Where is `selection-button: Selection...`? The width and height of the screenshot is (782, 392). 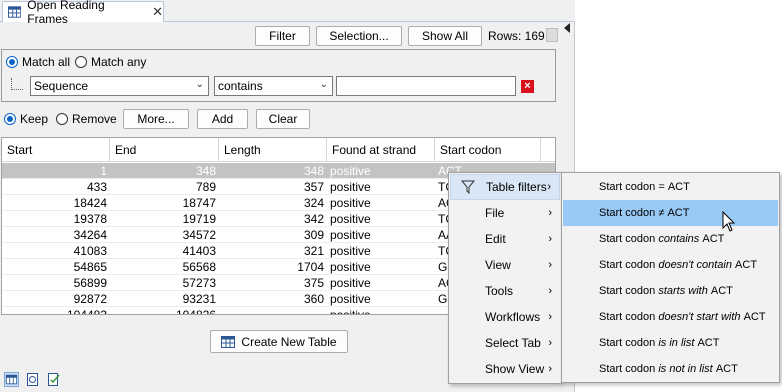
selection-button: Selection... is located at coordinates (359, 36).